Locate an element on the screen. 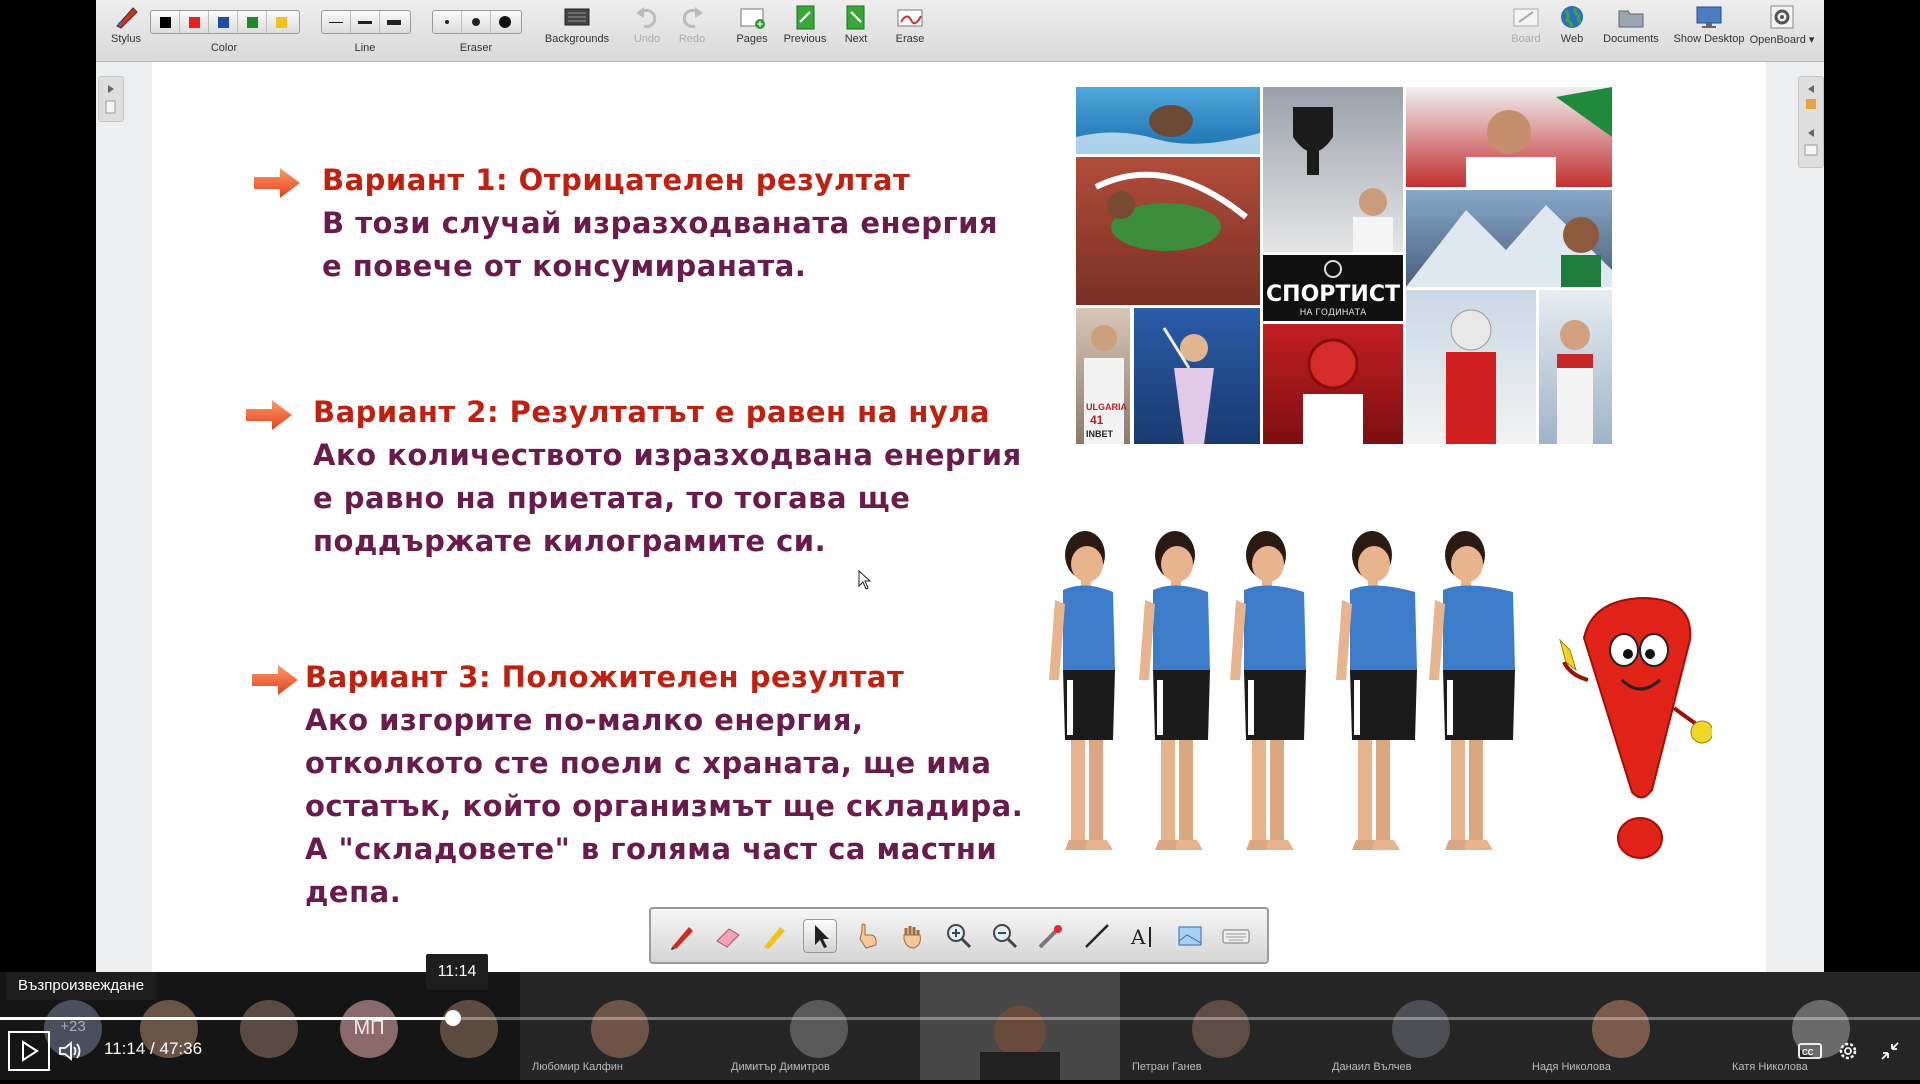 Image resolution: width=1920 pixels, height=1084 pixels. play-button is located at coordinates (29, 1051).